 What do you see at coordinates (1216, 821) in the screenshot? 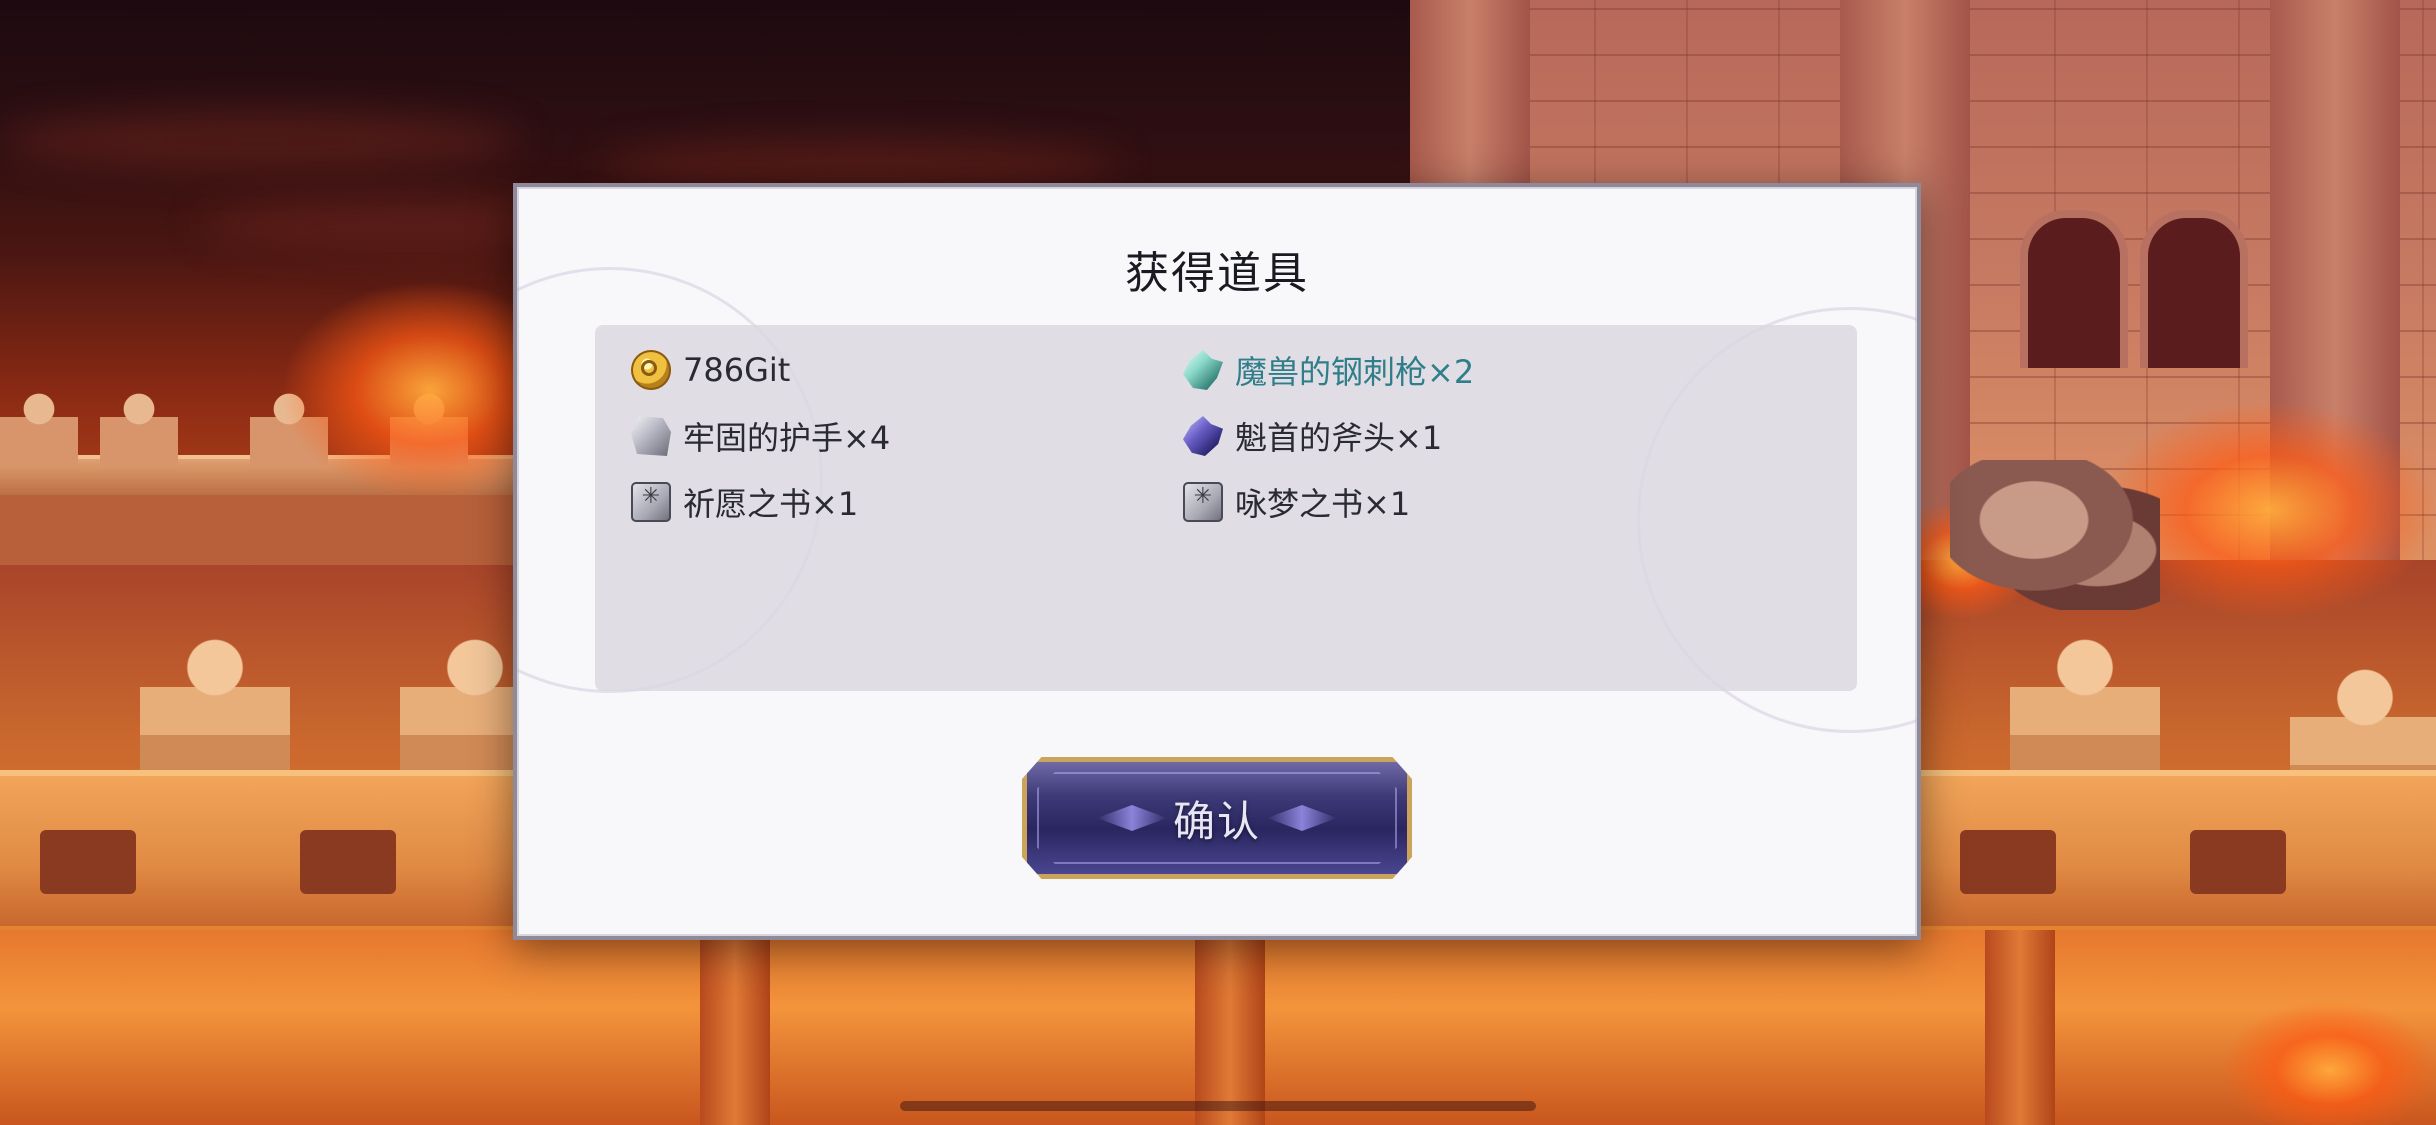
I see `confirm-button-label: 确认` at bounding box center [1216, 821].